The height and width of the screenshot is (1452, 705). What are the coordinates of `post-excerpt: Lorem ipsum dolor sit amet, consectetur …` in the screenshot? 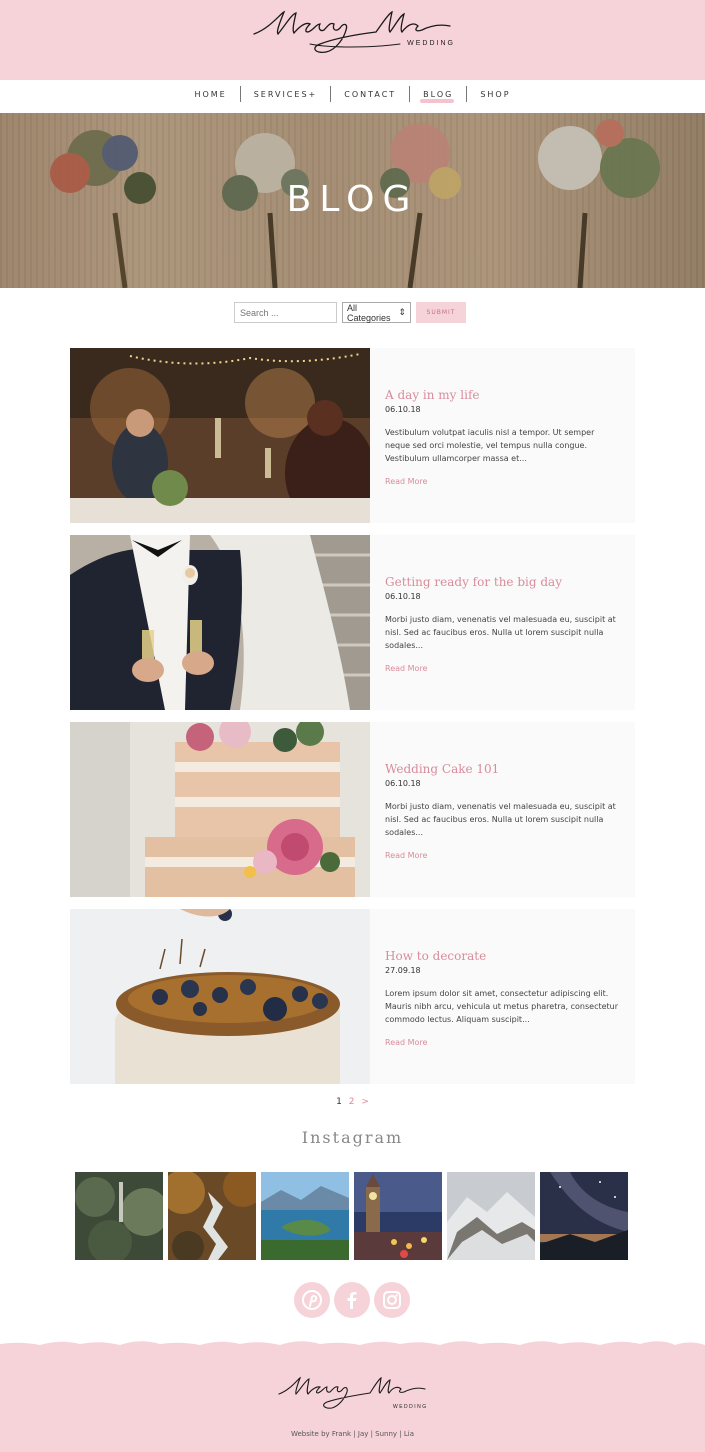 It's located at (502, 1006).